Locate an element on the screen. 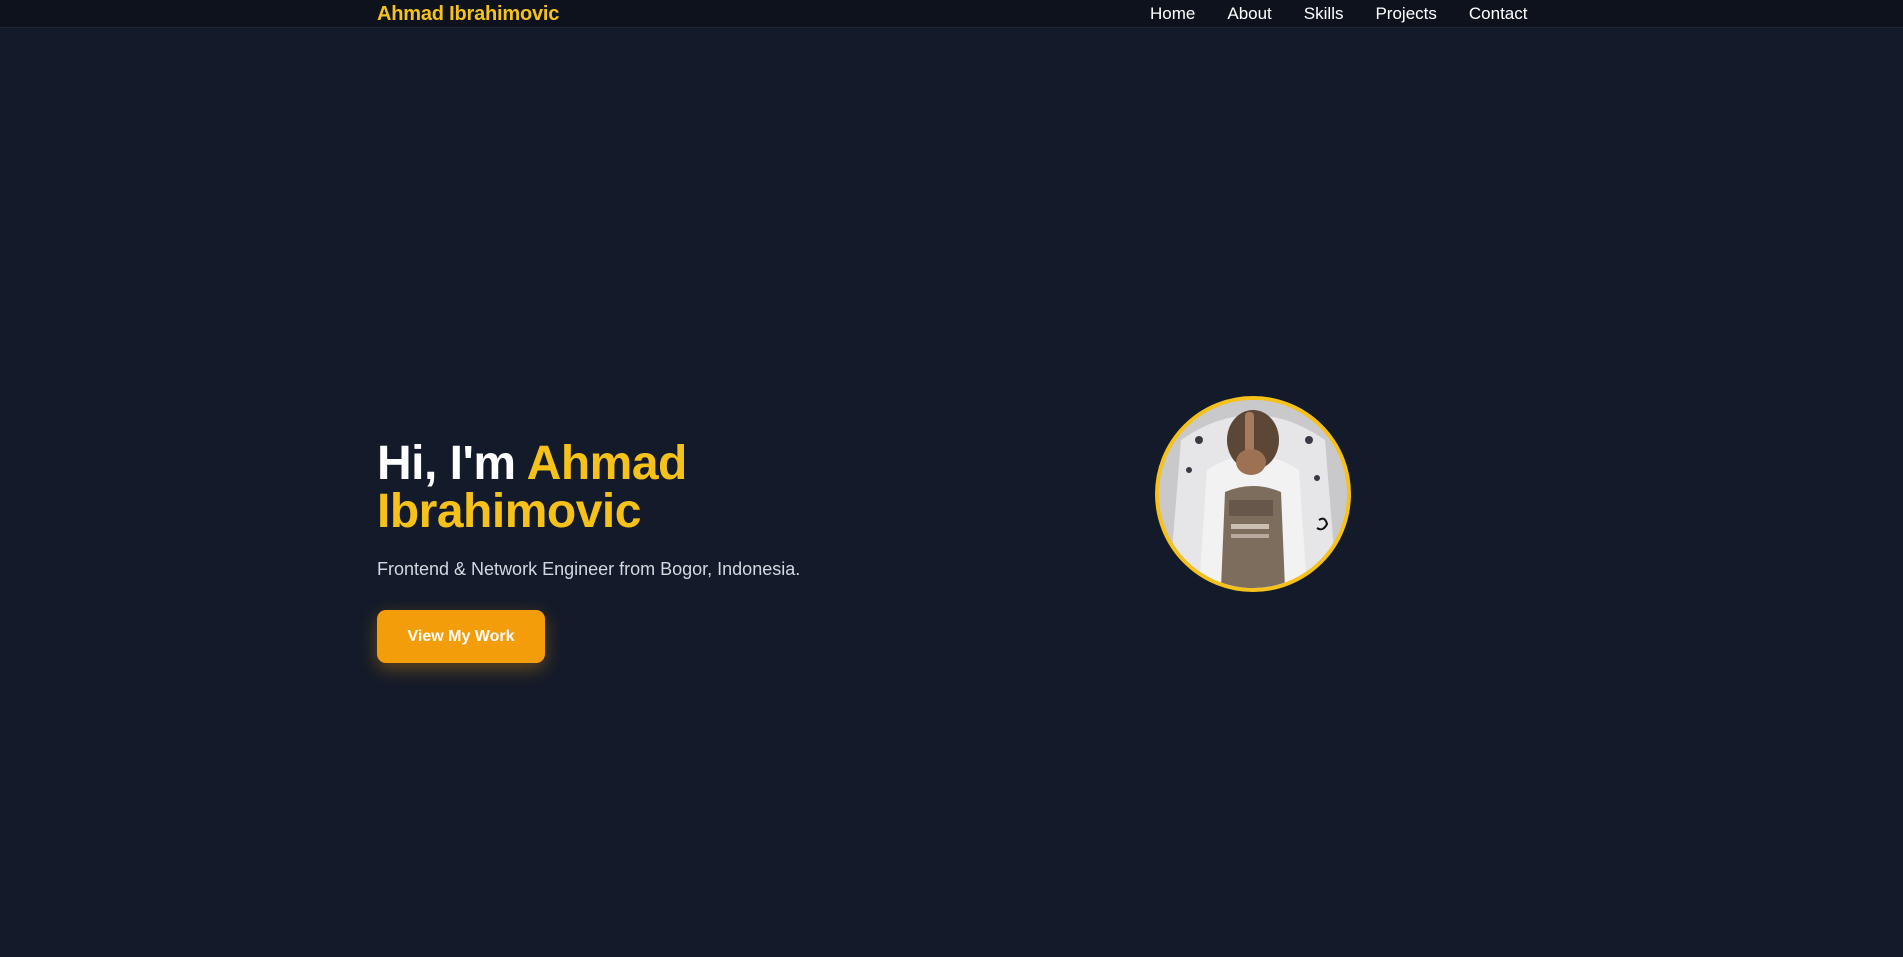 The width and height of the screenshot is (1903, 957). brand-logo: Ahmad Ibrahimovic is located at coordinates (468, 14).